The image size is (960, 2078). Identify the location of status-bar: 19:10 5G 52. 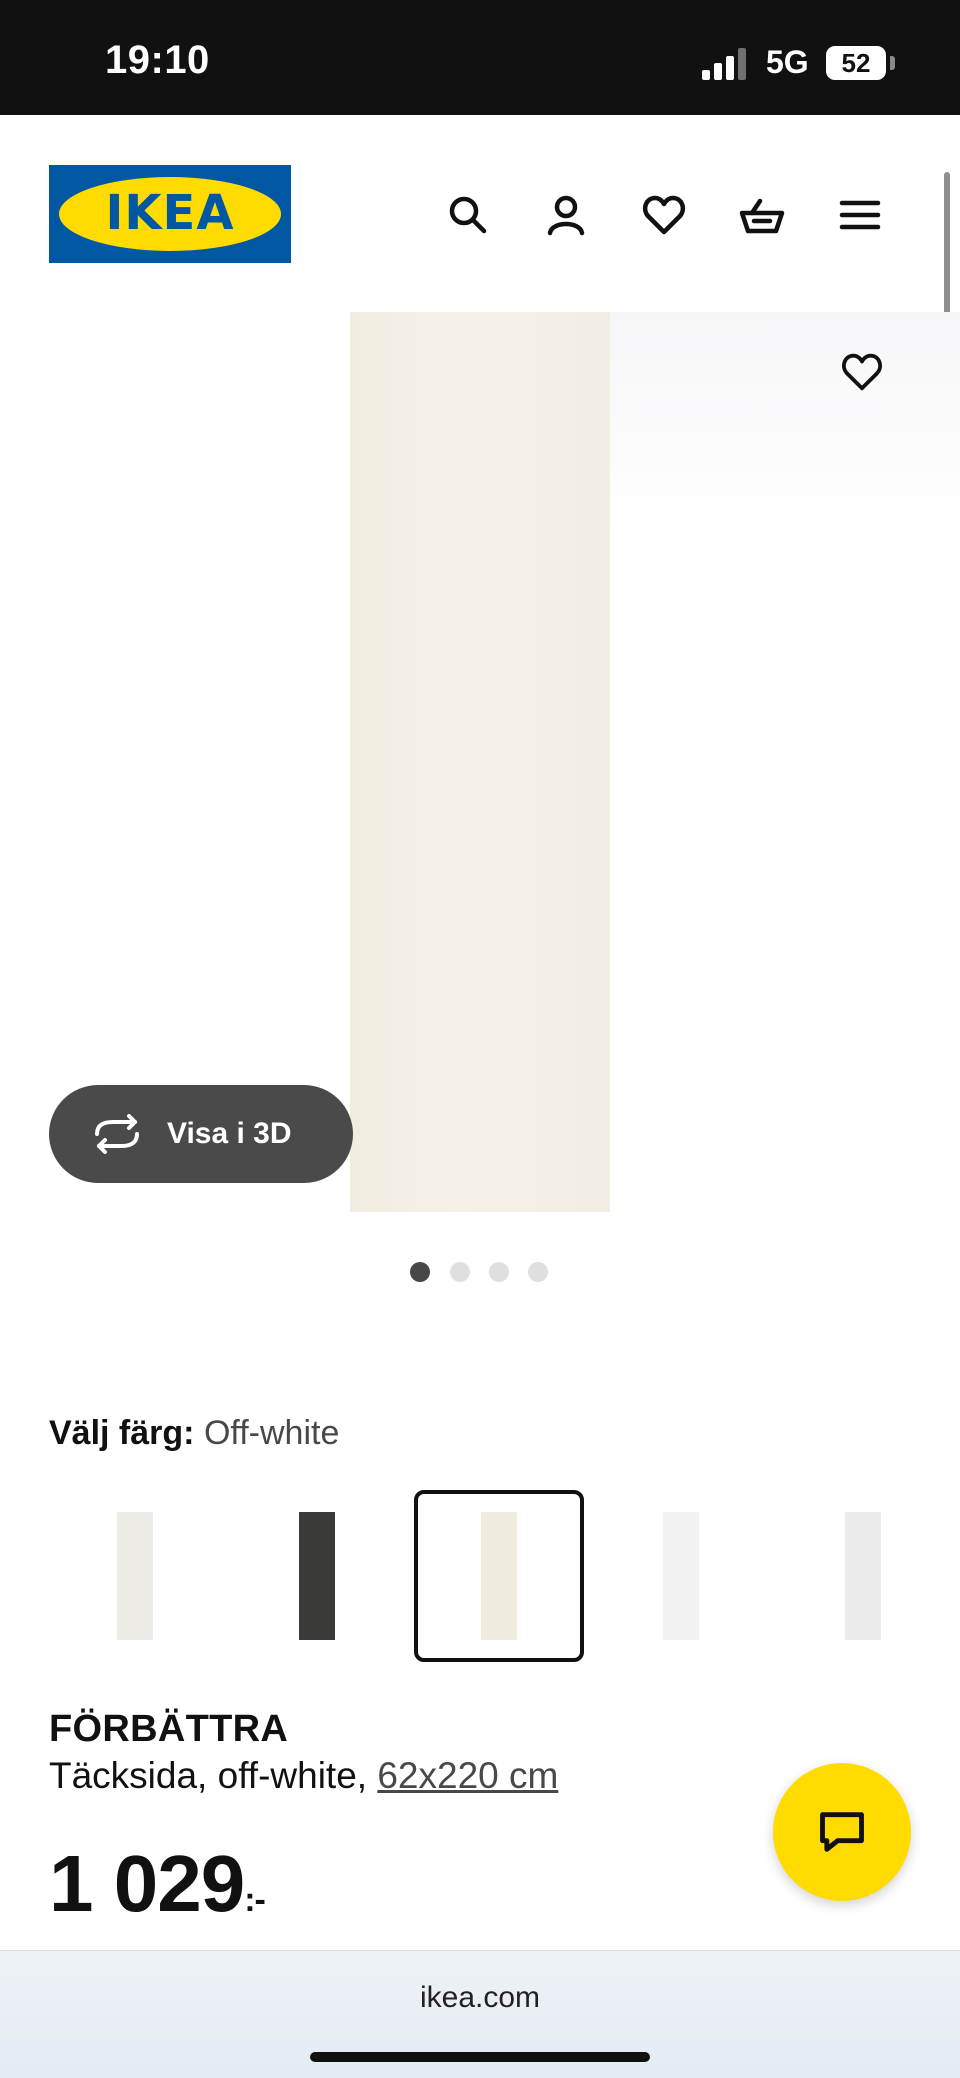
(480, 57).